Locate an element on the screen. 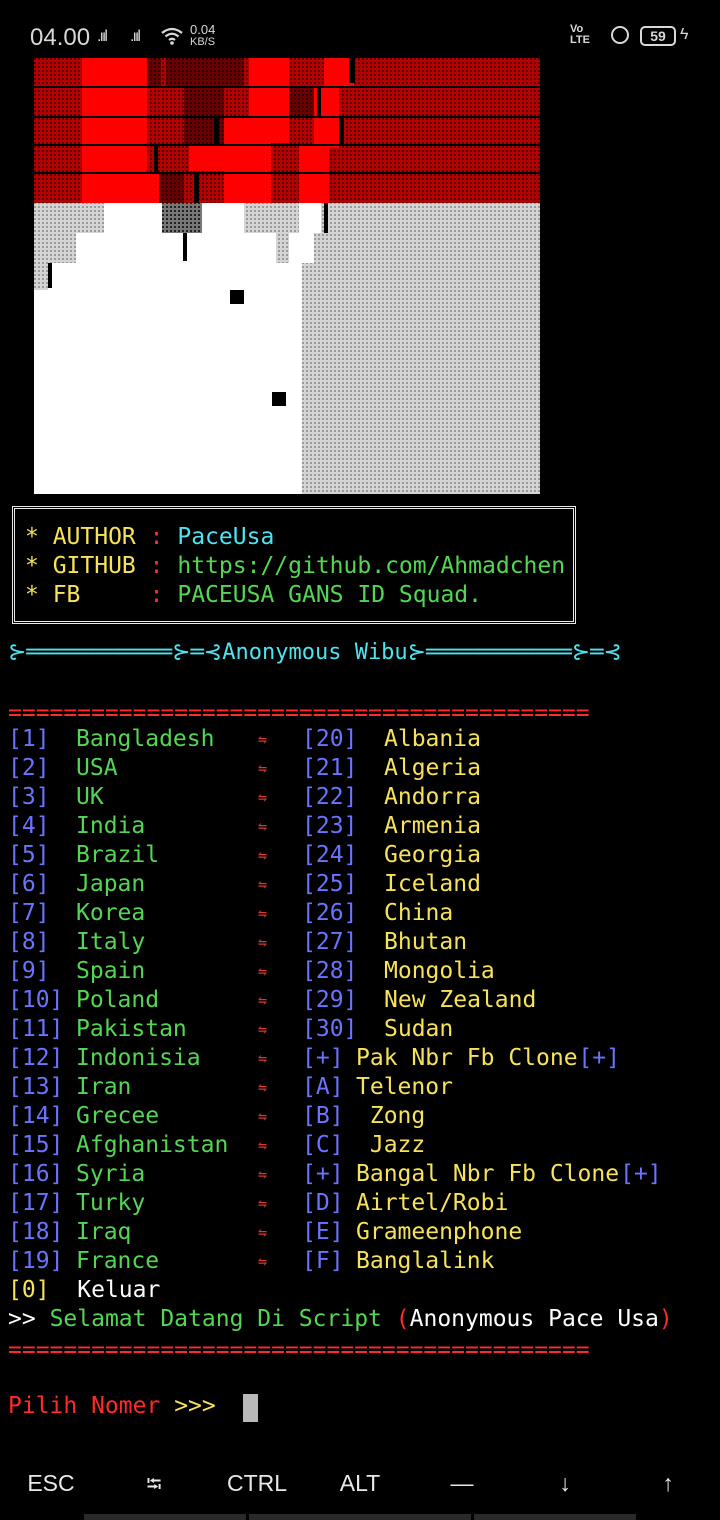 Image resolution: width=720 pixels, height=1520 pixels. menu-item-label: Grameenphone is located at coordinates (439, 1232).